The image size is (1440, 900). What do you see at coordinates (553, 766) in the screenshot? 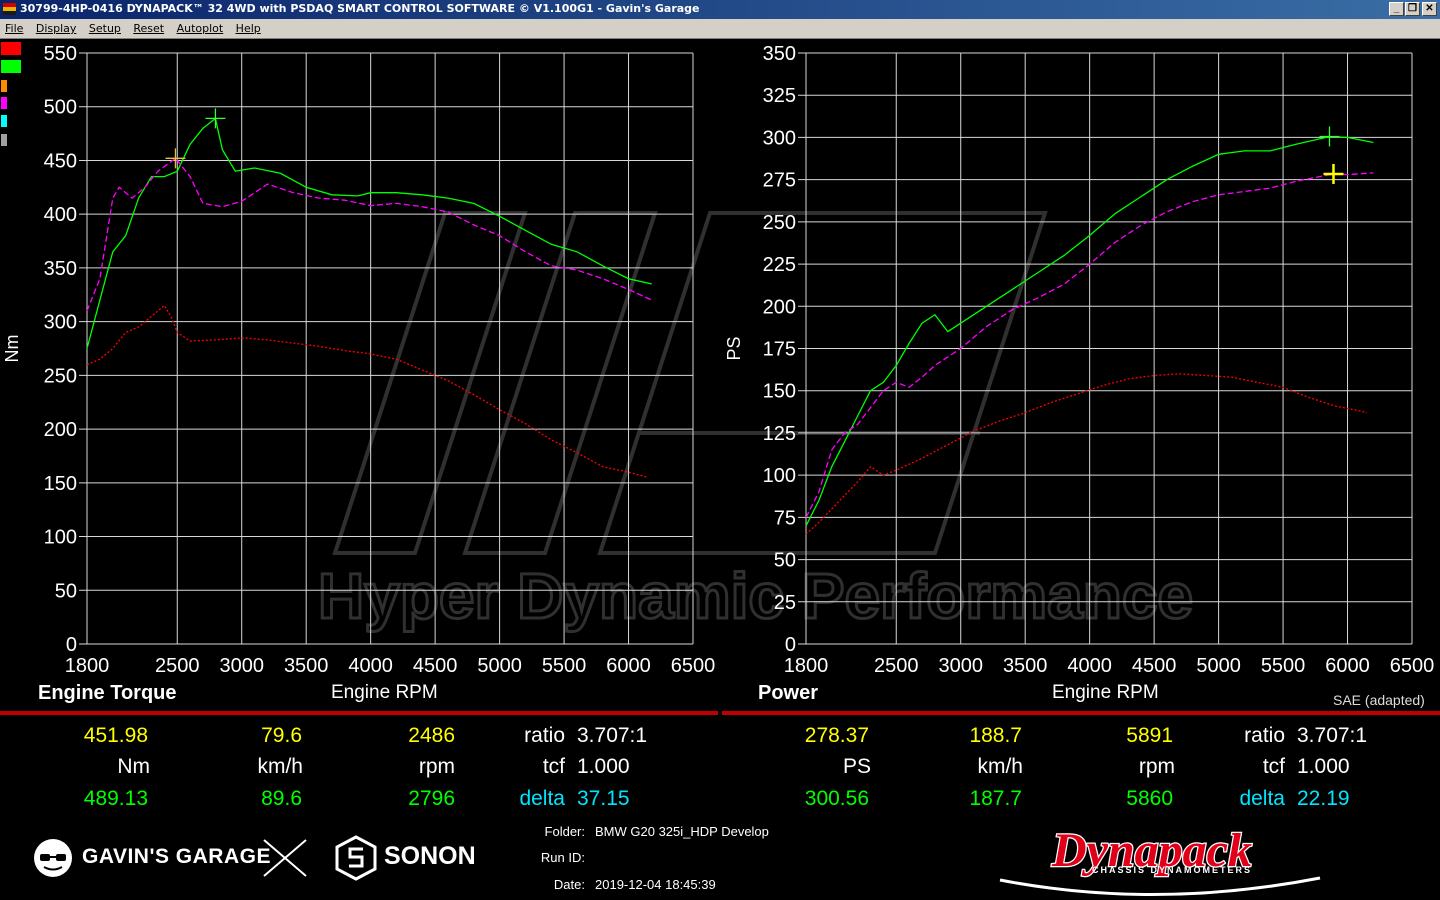
I see `torque-tcf-label: tcf` at bounding box center [553, 766].